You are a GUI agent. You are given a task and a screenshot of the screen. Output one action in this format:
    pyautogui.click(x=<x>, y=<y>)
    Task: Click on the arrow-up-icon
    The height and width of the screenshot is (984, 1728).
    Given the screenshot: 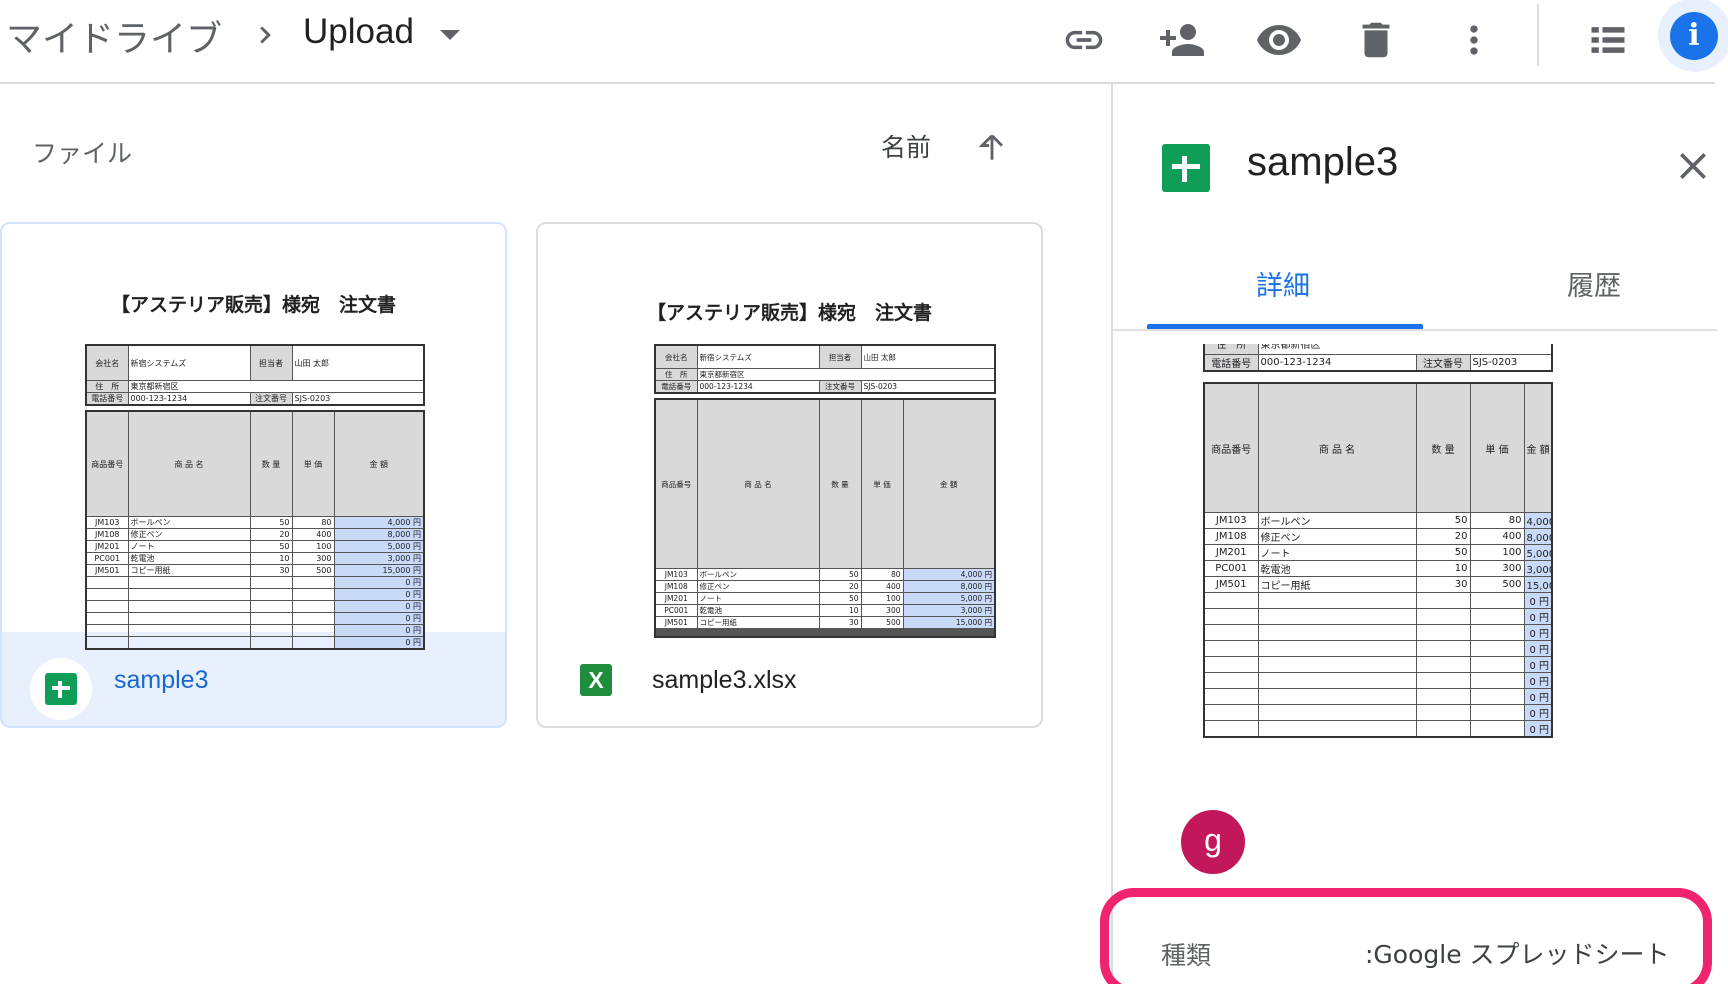 What is the action you would take?
    pyautogui.click(x=992, y=147)
    